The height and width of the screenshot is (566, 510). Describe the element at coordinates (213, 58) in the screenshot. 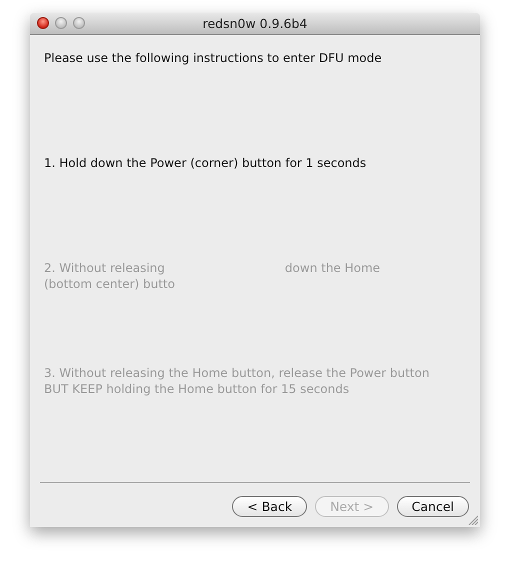

I see `instruction-text: Please use the following instructions to enter DFU mode` at that location.